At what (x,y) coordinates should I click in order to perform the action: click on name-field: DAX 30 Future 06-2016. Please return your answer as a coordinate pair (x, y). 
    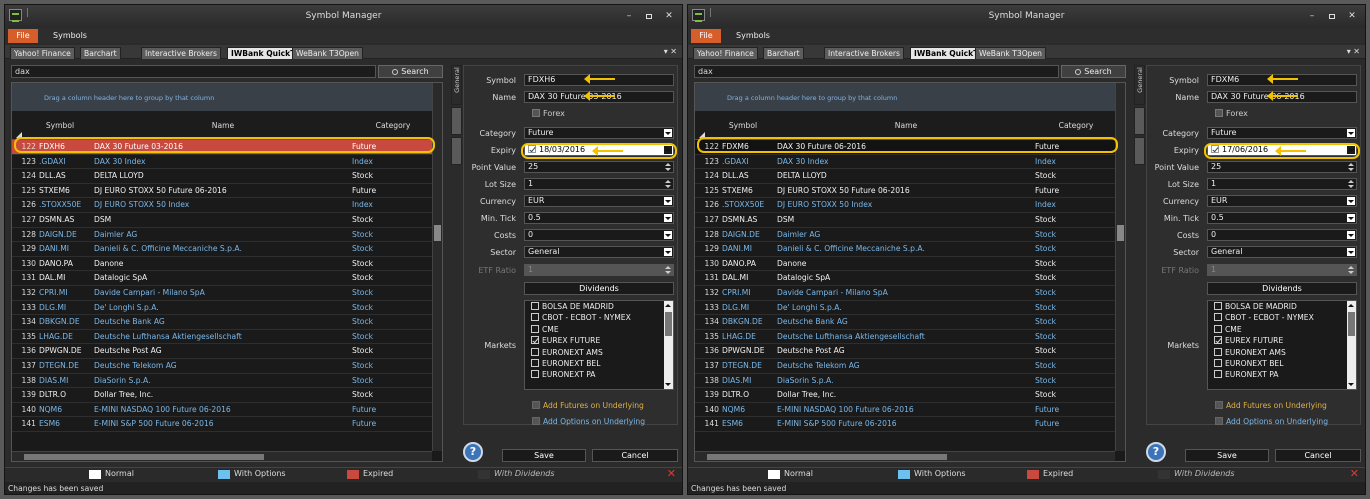
    Looking at the image, I should click on (1282, 97).